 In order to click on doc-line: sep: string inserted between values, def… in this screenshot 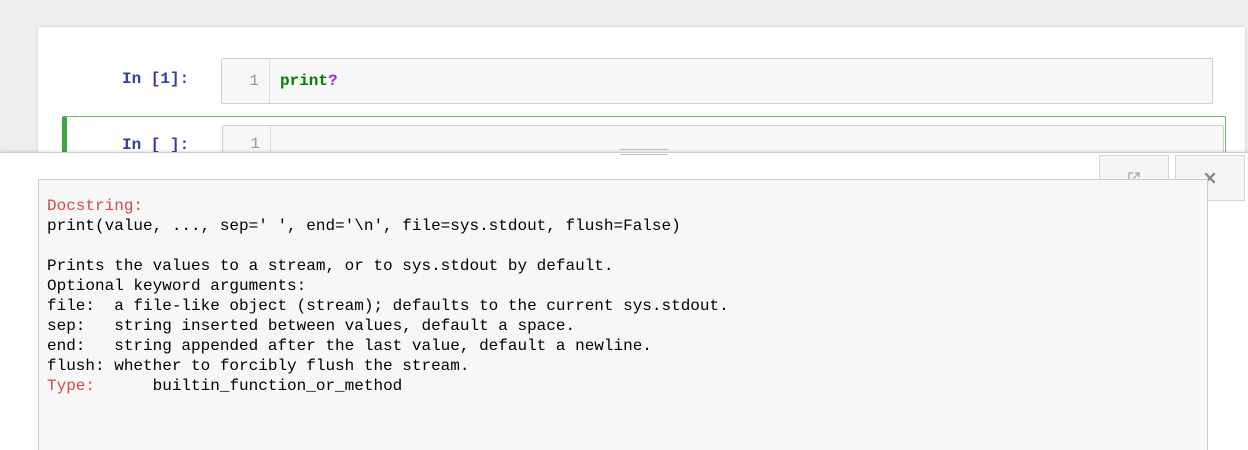, I will do `click(311, 326)`.